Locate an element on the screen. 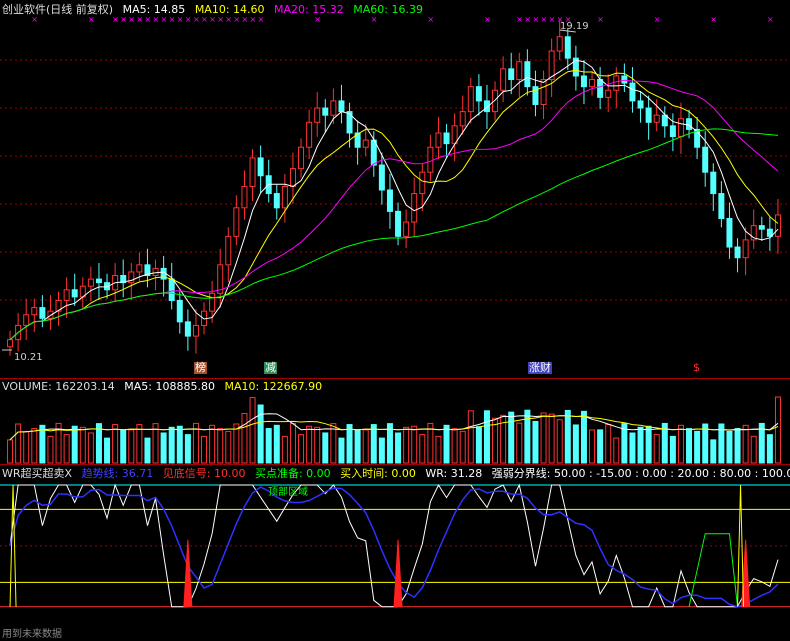 The image size is (790, 641). top-zone-label: 顶部区域 is located at coordinates (288, 492).